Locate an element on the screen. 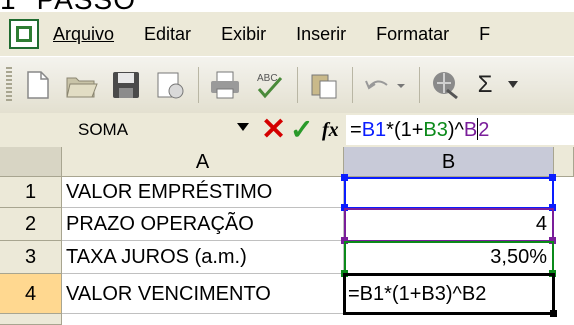 Image resolution: width=574 pixels, height=325 pixels. column-header-a: A is located at coordinates (203, 162).